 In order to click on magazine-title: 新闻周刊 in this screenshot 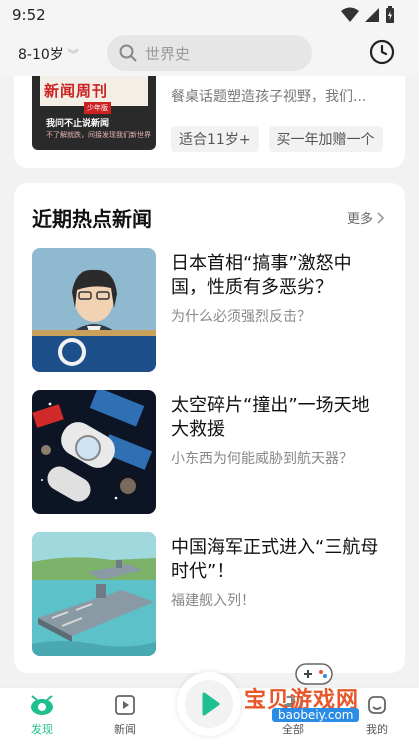, I will do `click(76, 91)`.